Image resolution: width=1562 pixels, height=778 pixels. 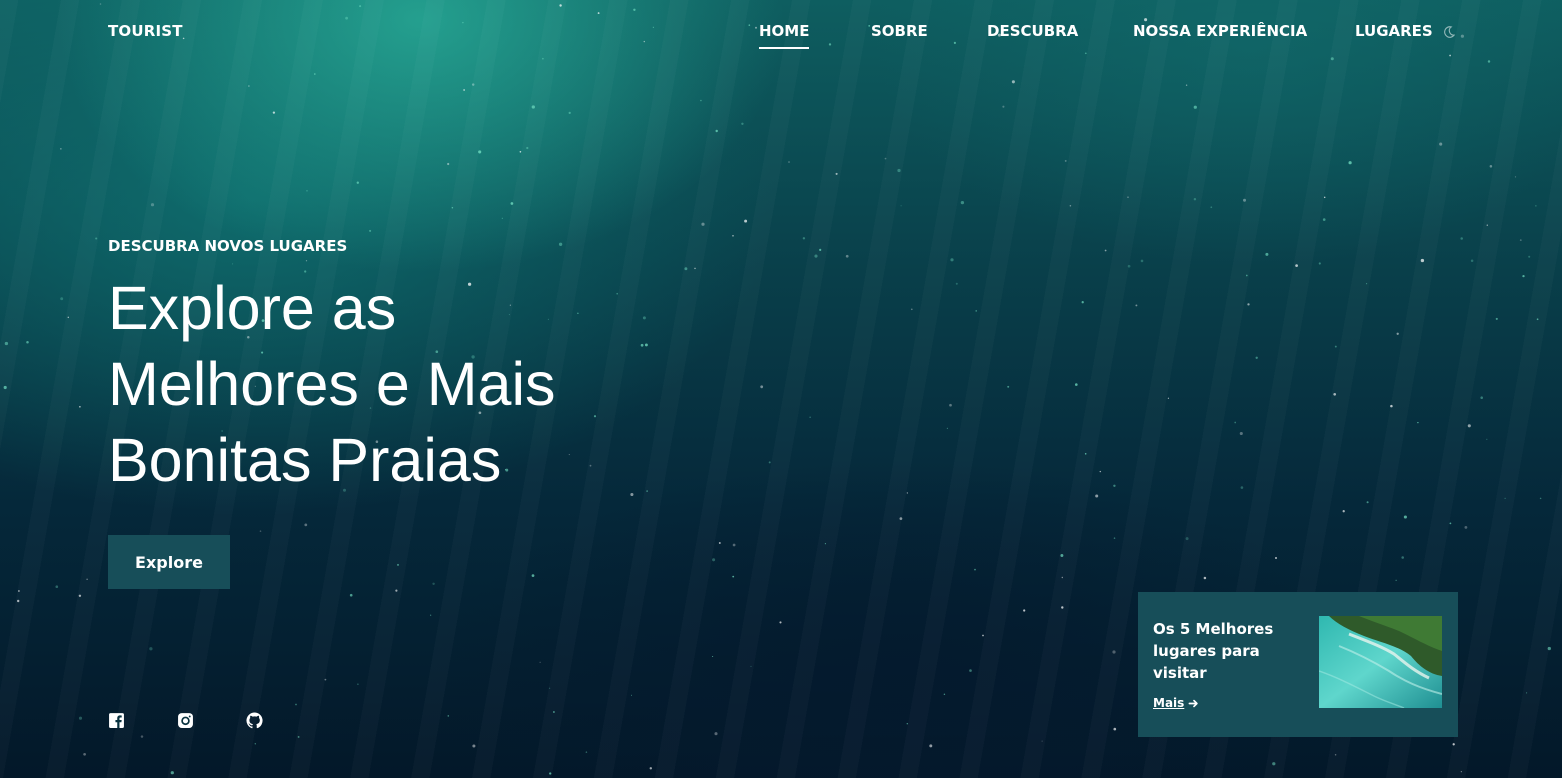 I want to click on nav-item-lugares: LUGARES, so click(x=1394, y=31).